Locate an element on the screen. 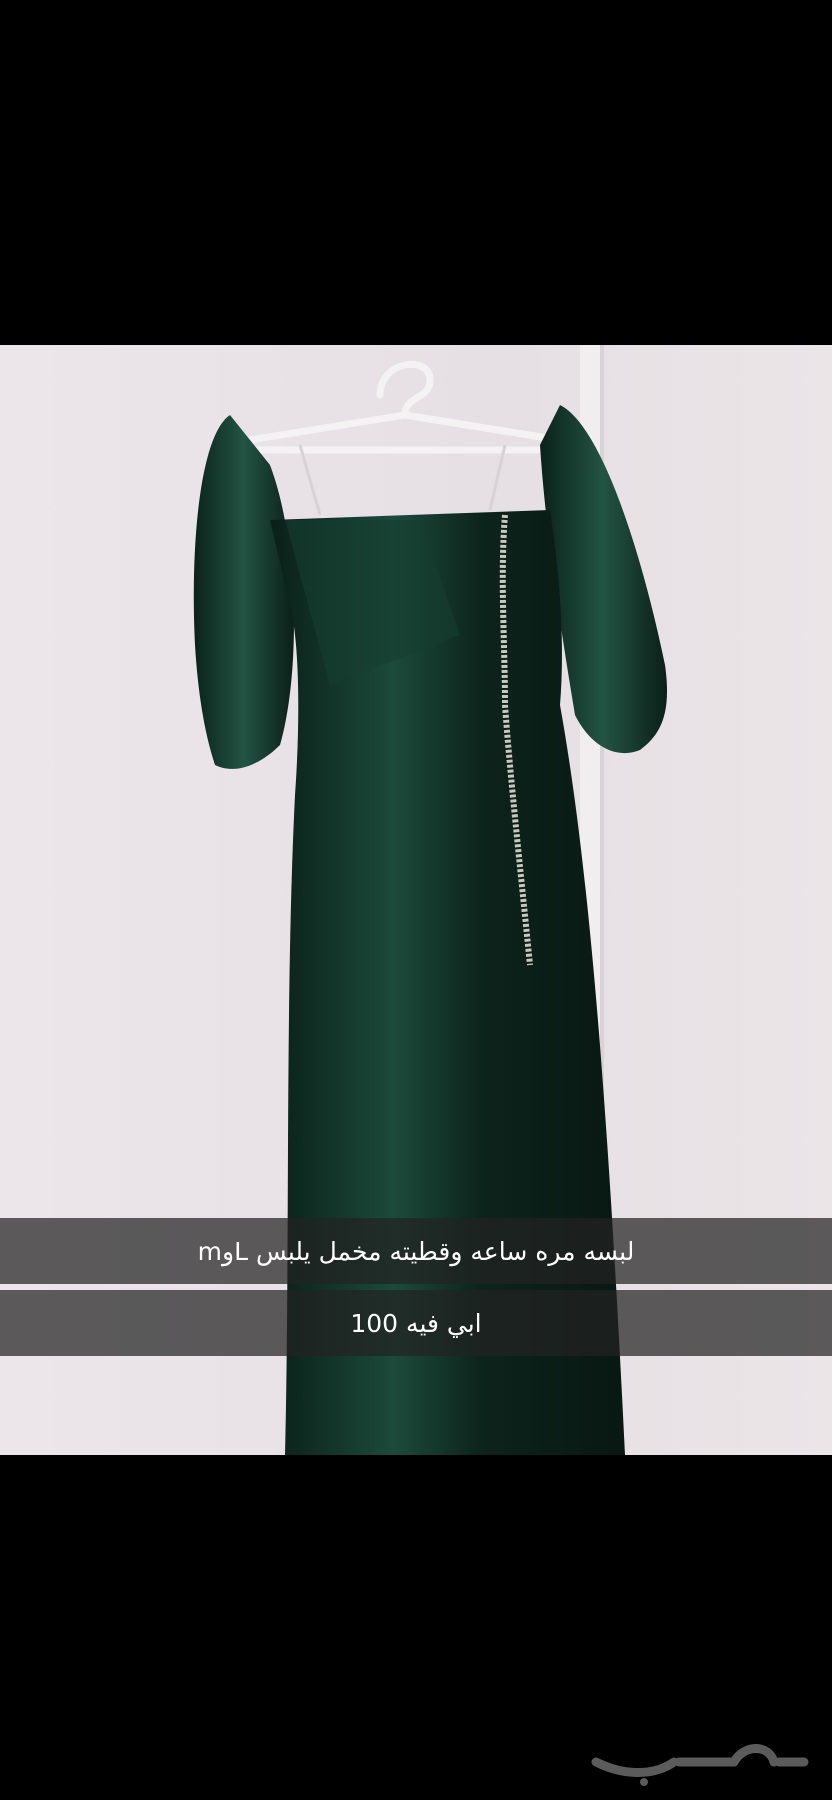 This screenshot has width=832, height=1800. caption-text-2: ابي فيه 100 is located at coordinates (416, 1323).